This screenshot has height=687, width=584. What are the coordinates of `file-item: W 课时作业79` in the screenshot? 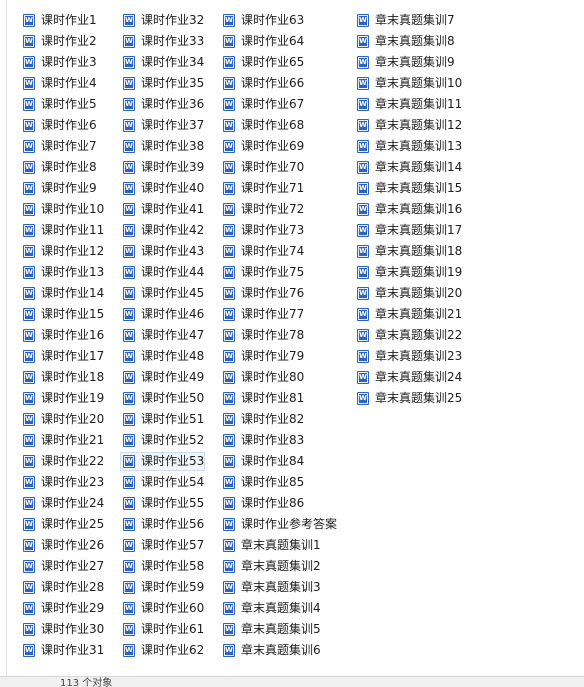 It's located at (262, 356).